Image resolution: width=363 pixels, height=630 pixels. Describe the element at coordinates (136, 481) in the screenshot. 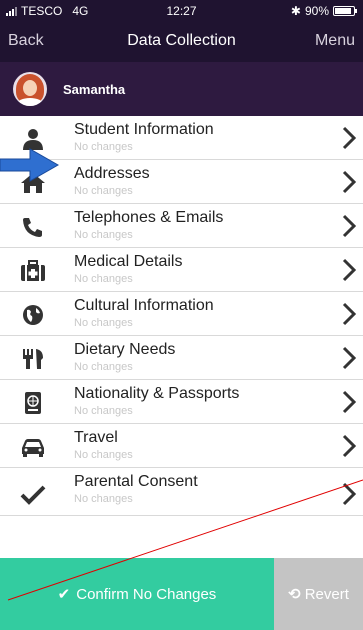

I see `item-label: Parental Consent` at that location.